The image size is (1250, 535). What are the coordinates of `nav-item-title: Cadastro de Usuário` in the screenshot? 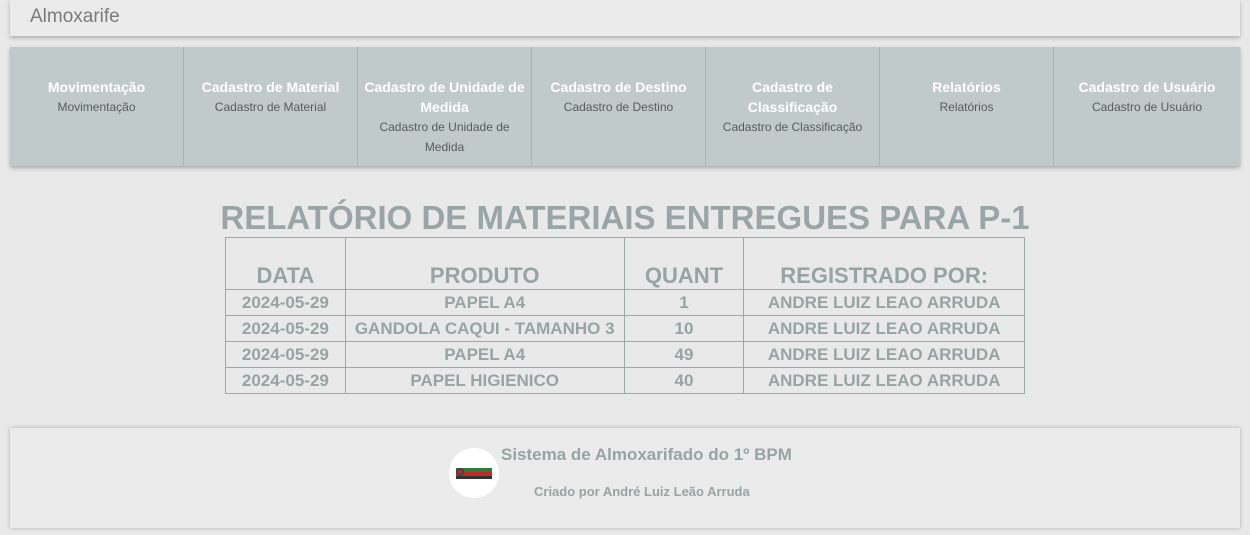 It's located at (1147, 87).